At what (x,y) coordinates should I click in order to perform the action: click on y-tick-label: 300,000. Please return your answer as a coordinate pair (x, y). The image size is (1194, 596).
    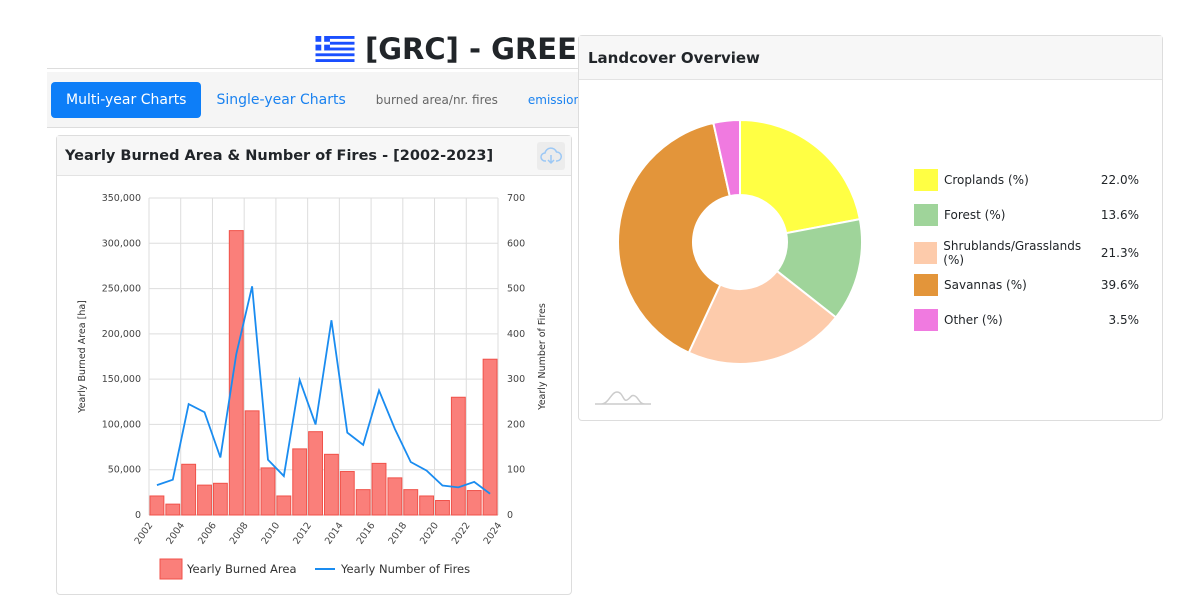
    Looking at the image, I should click on (121, 243).